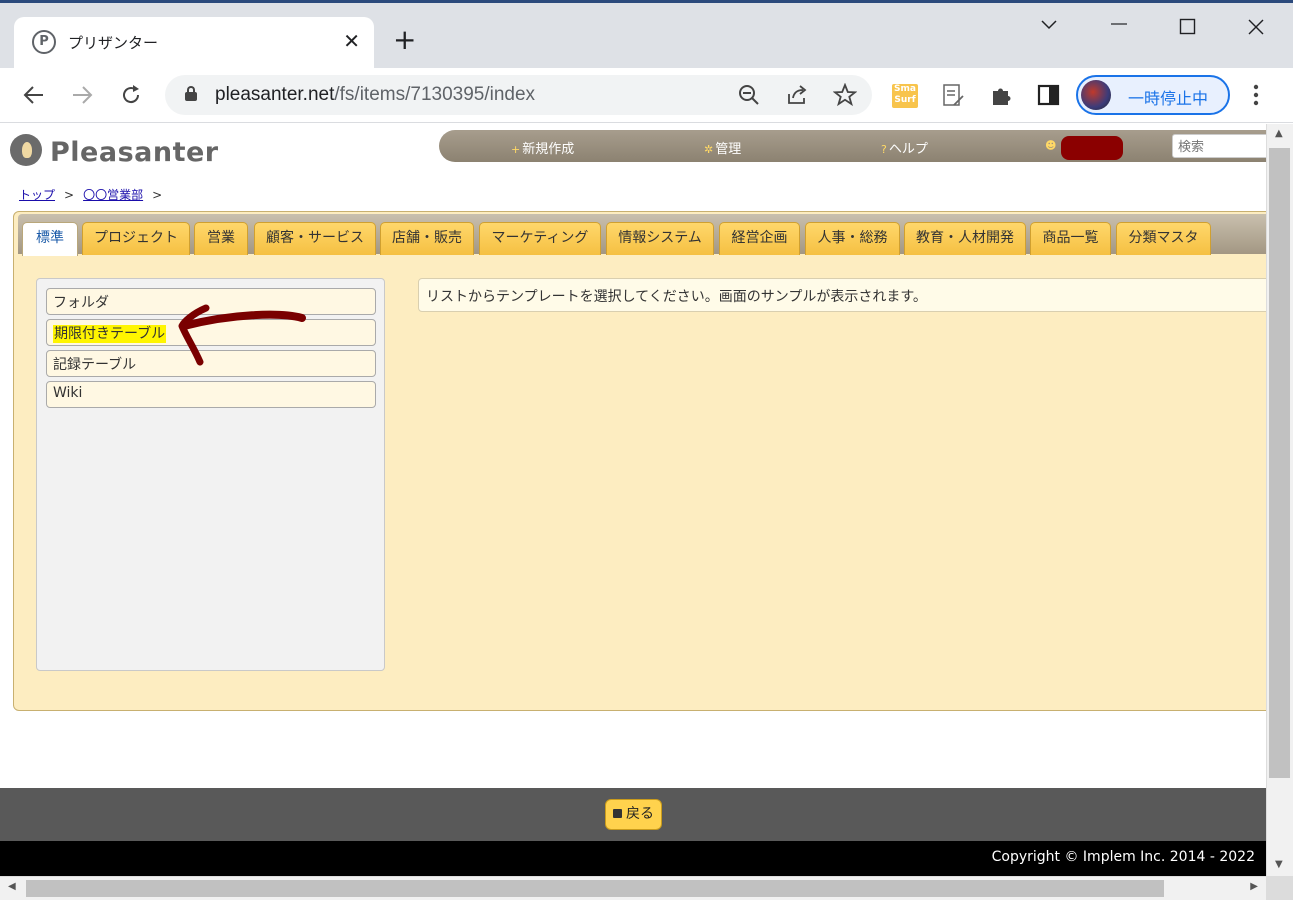 The image size is (1293, 900). Describe the element at coordinates (852, 146) in the screenshot. I see `top-navigation: + 新規作成 ✲ 管理 ? ヘルプ ☻` at that location.